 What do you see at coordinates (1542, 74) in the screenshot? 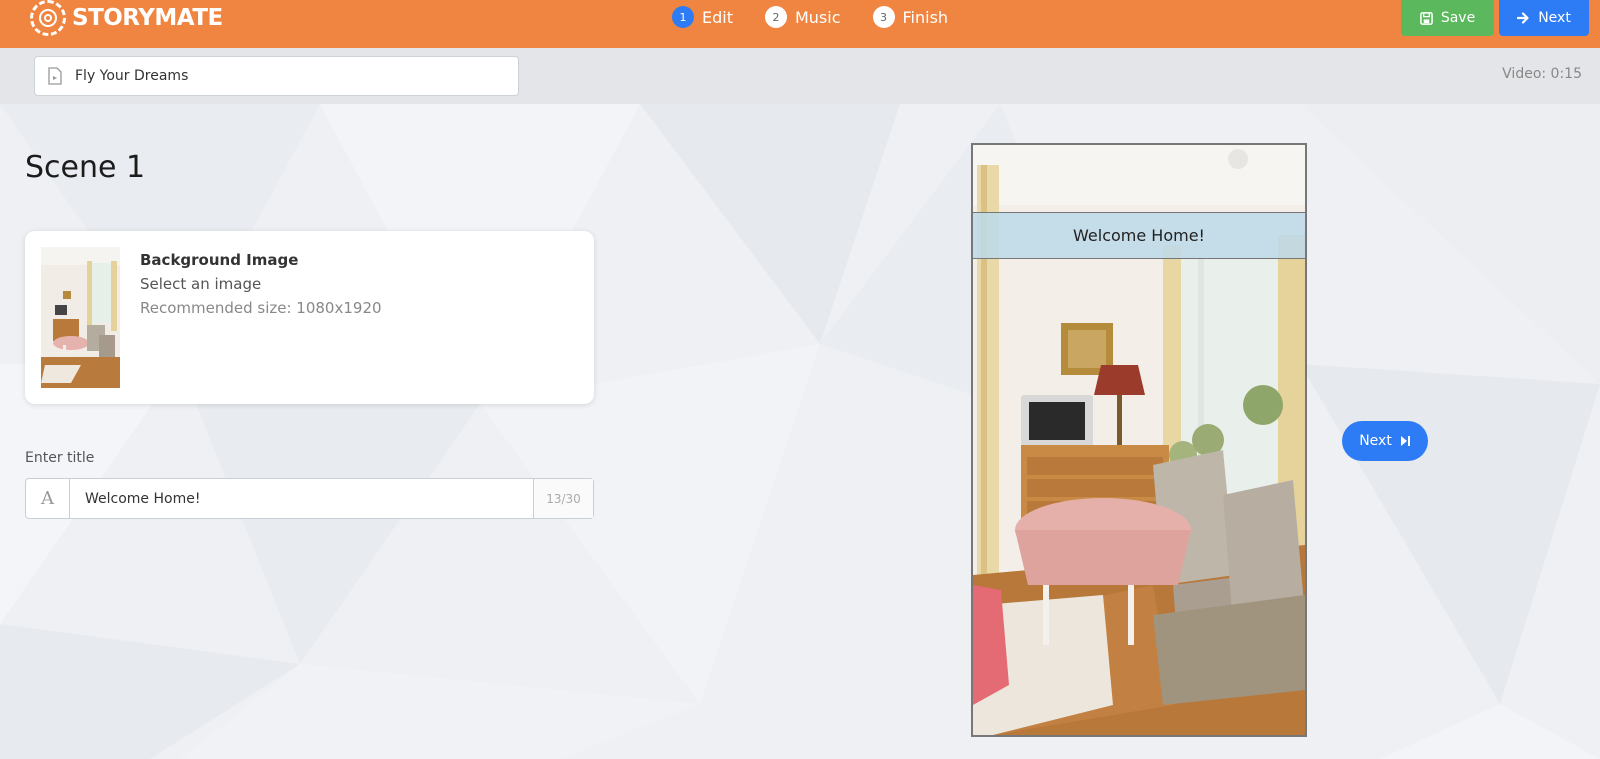
I see `video-length: Video: 0:15` at bounding box center [1542, 74].